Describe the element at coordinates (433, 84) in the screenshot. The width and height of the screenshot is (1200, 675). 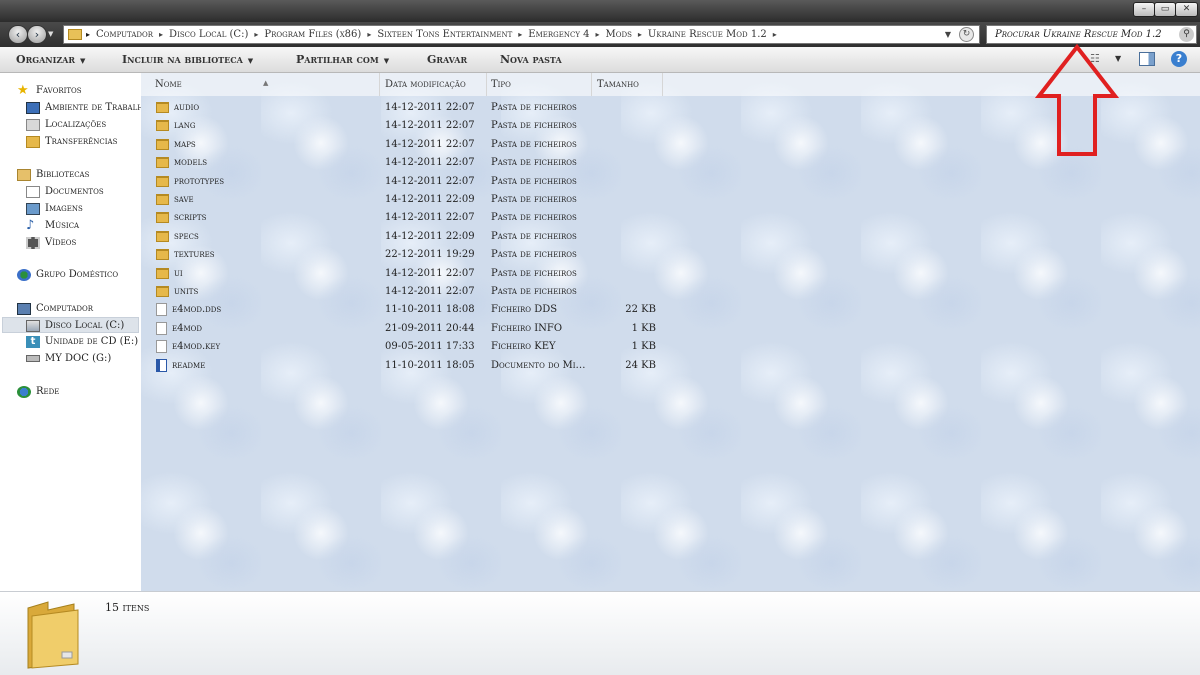
I see `column-header-date: Data modificação` at that location.